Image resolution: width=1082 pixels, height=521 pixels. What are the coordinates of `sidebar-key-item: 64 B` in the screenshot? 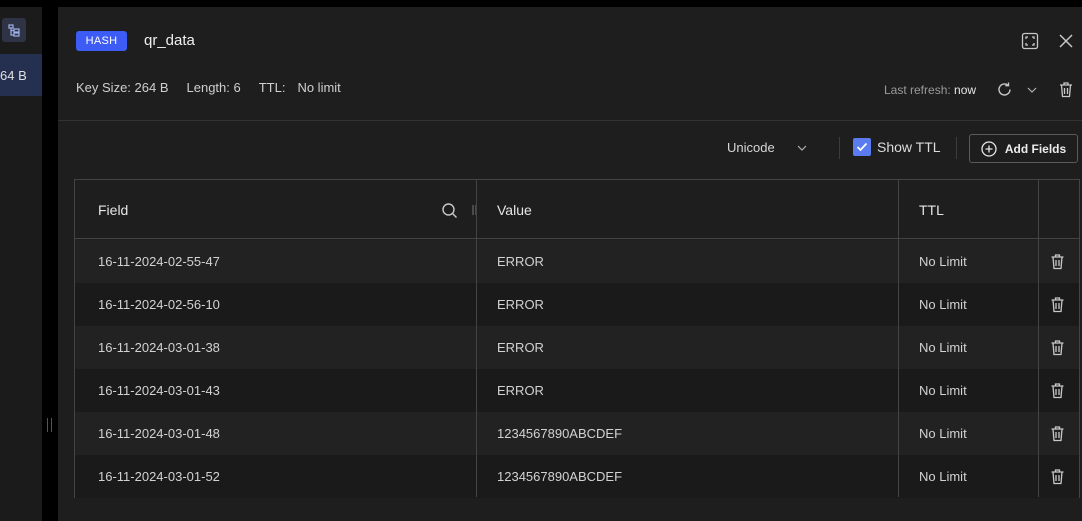 It's located at (21, 75).